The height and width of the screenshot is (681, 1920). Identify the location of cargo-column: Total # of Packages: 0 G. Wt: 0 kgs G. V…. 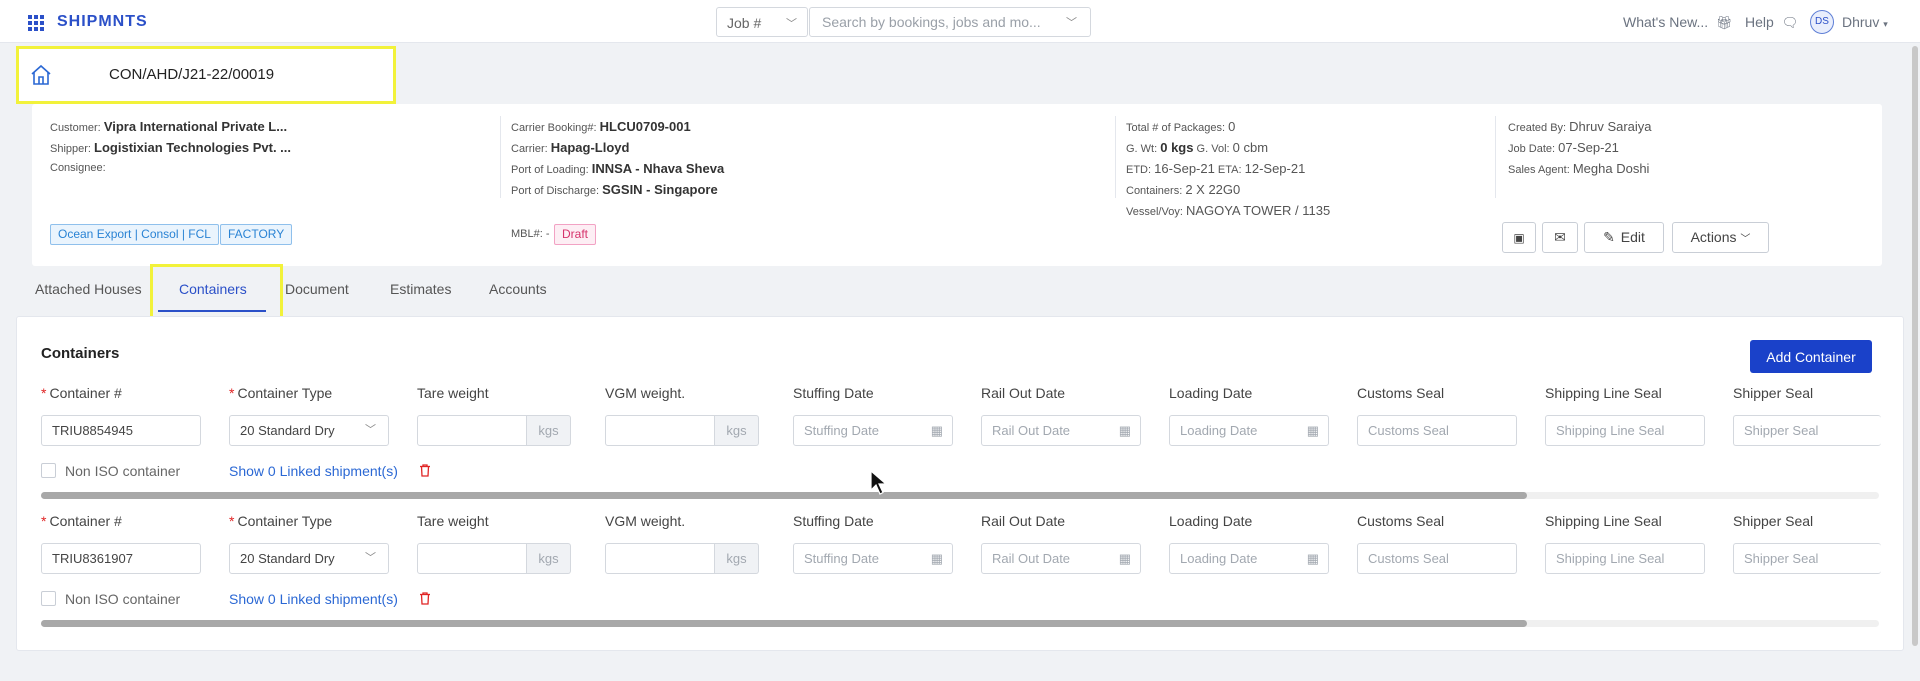
(1228, 168).